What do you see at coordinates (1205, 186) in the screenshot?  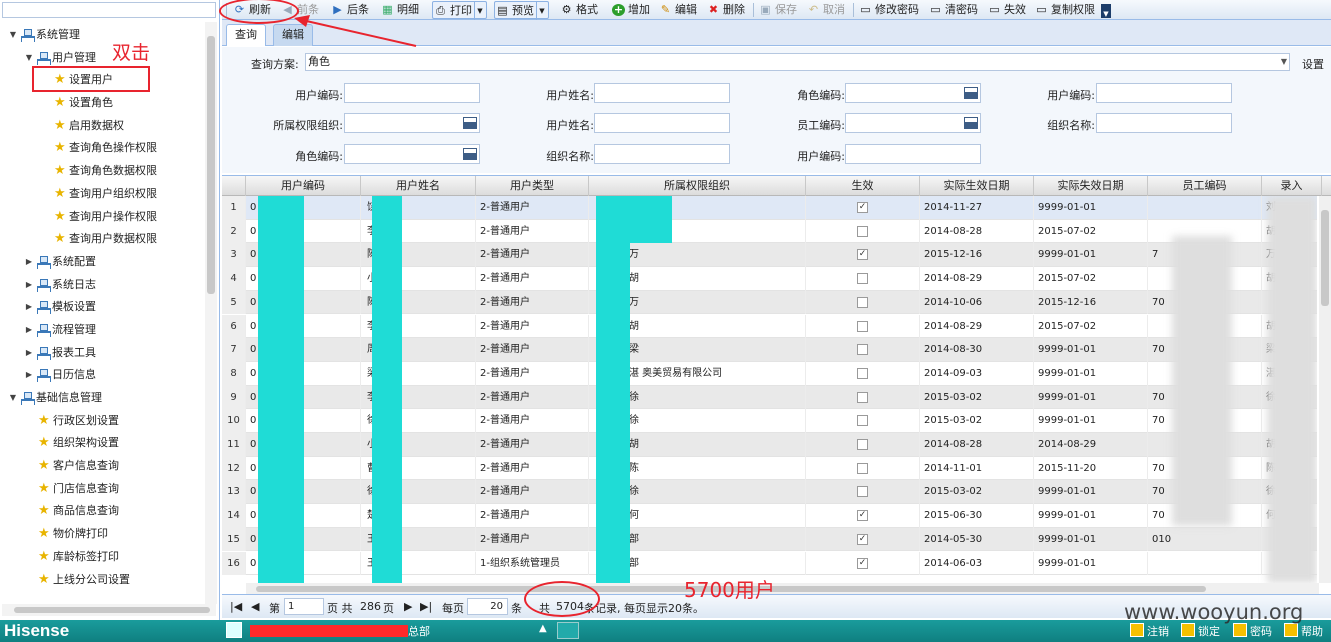 I see `grid-column-header: 员工编码` at bounding box center [1205, 186].